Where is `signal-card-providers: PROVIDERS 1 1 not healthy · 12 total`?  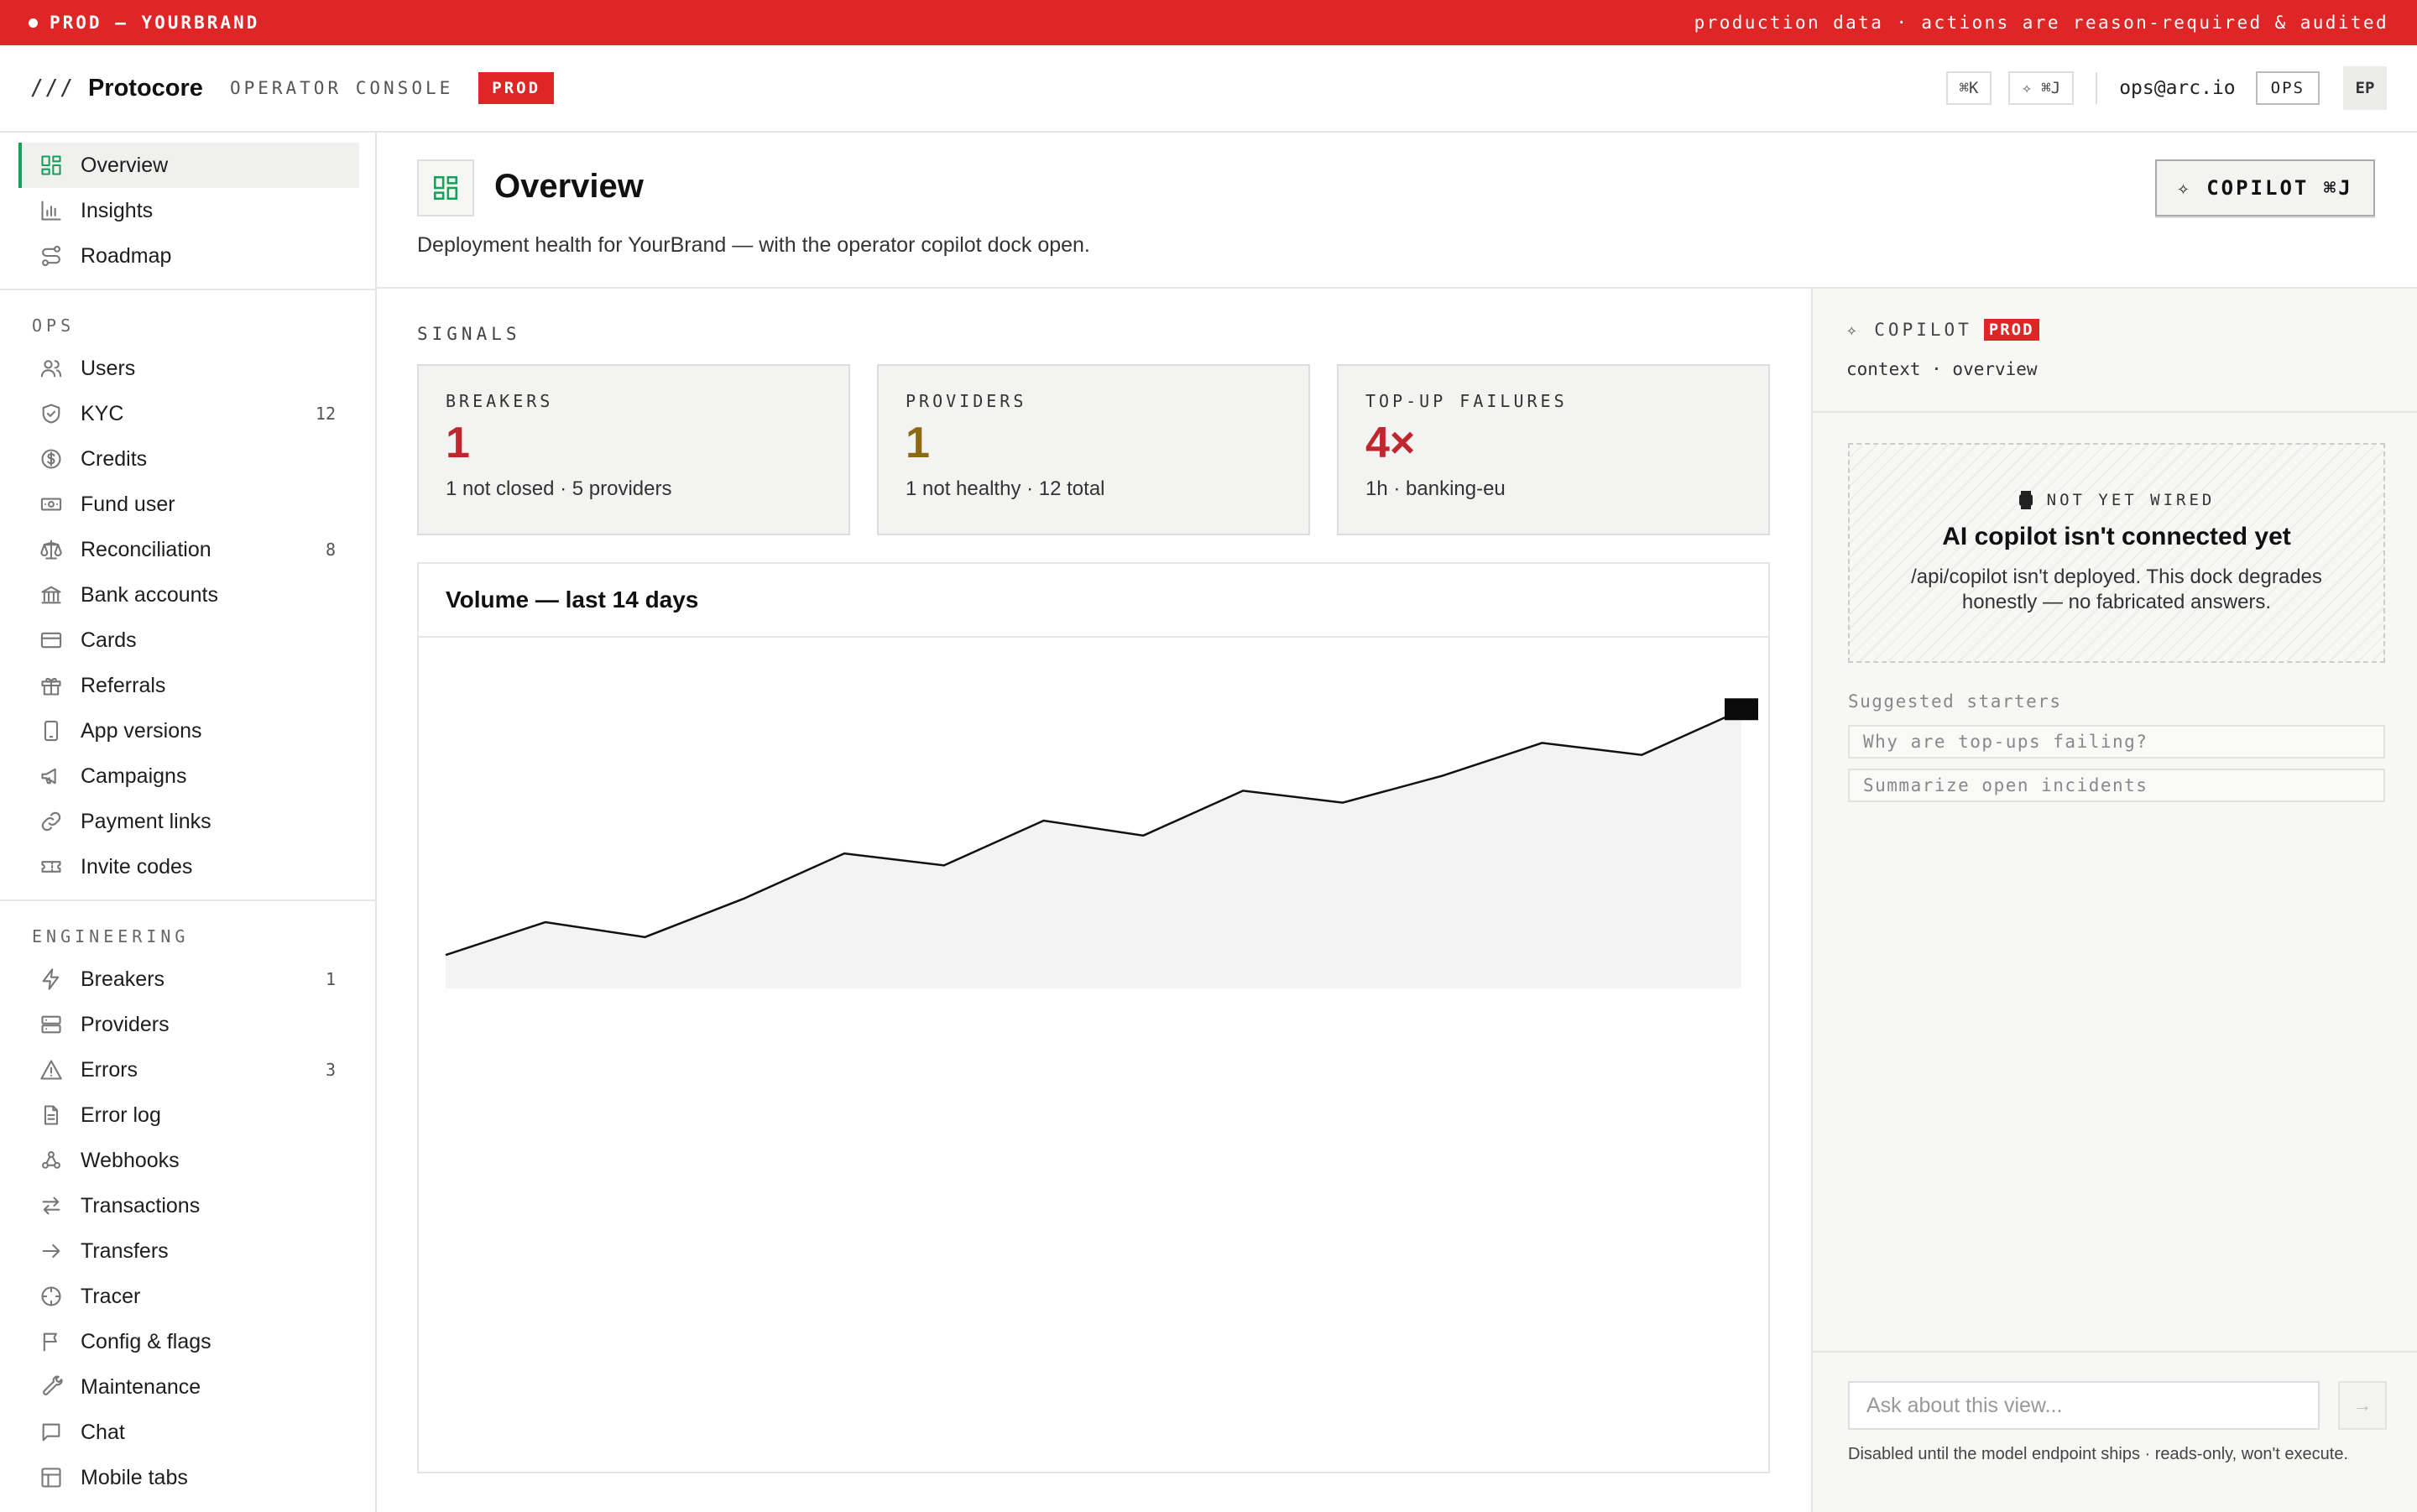 signal-card-providers: PROVIDERS 1 1 not healthy · 12 total is located at coordinates (1093, 450).